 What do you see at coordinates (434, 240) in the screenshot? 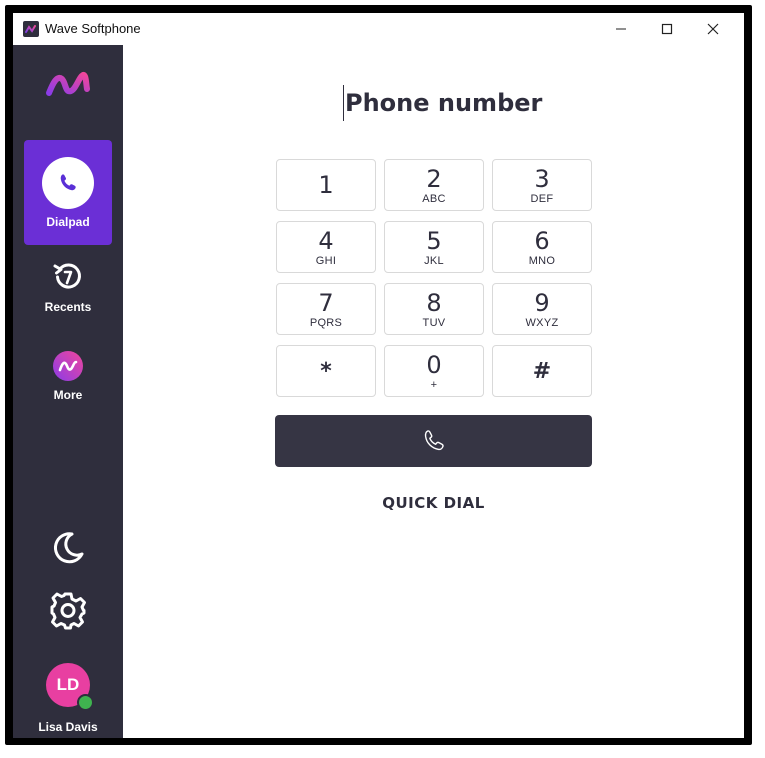
I see `key-digit: 5` at bounding box center [434, 240].